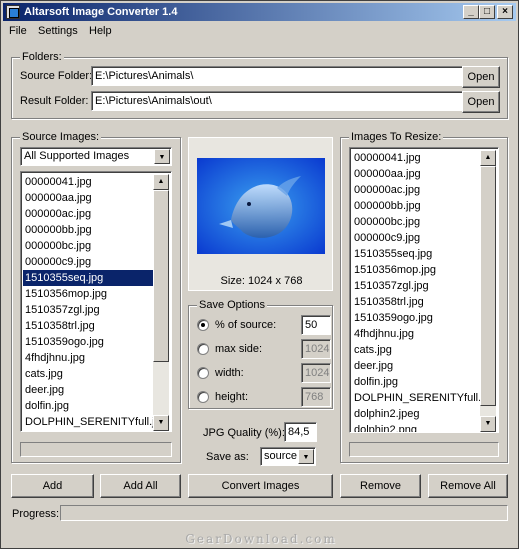  I want to click on source-folder-input: E:\Pictures\Animals\, so click(277, 76).